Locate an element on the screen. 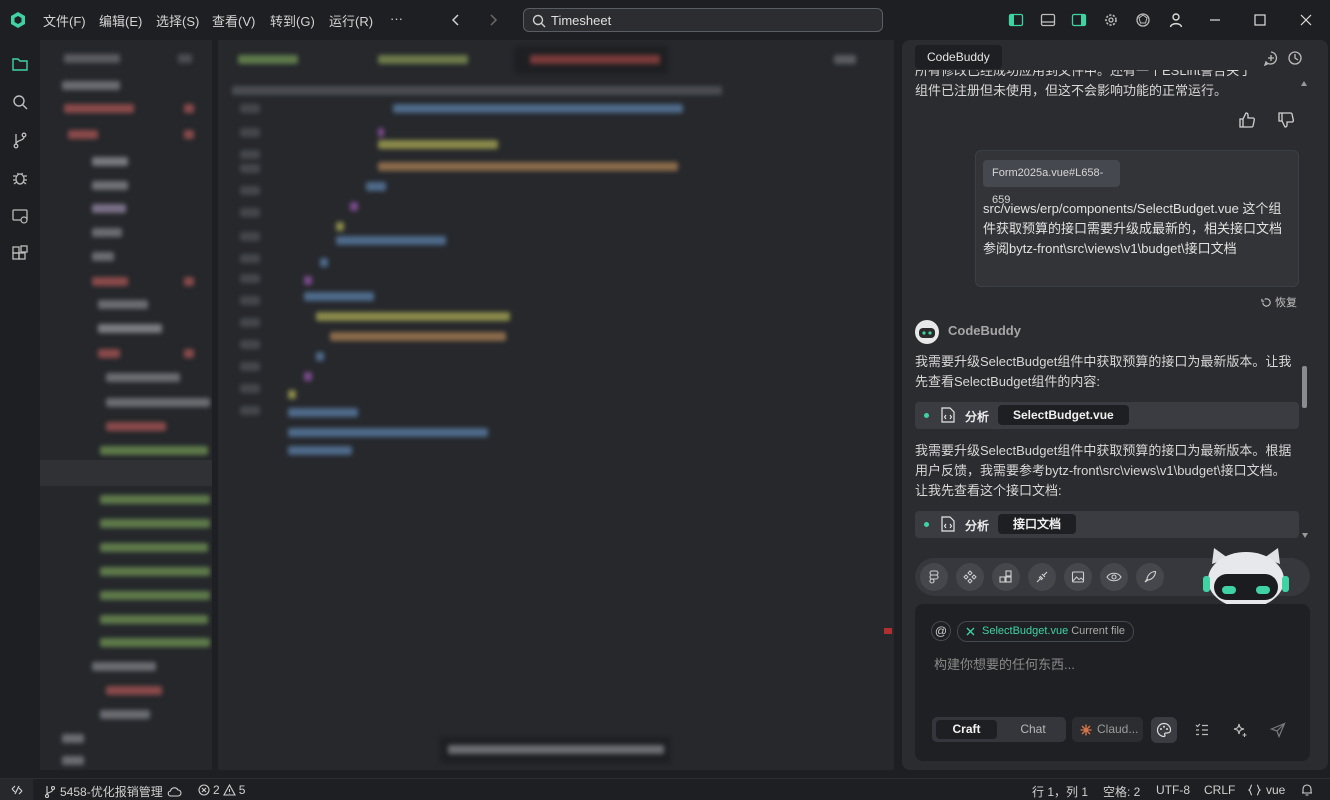 The width and height of the screenshot is (1330, 800). analysis-step-1: 分析 SelectBudget.vue is located at coordinates (1107, 415).